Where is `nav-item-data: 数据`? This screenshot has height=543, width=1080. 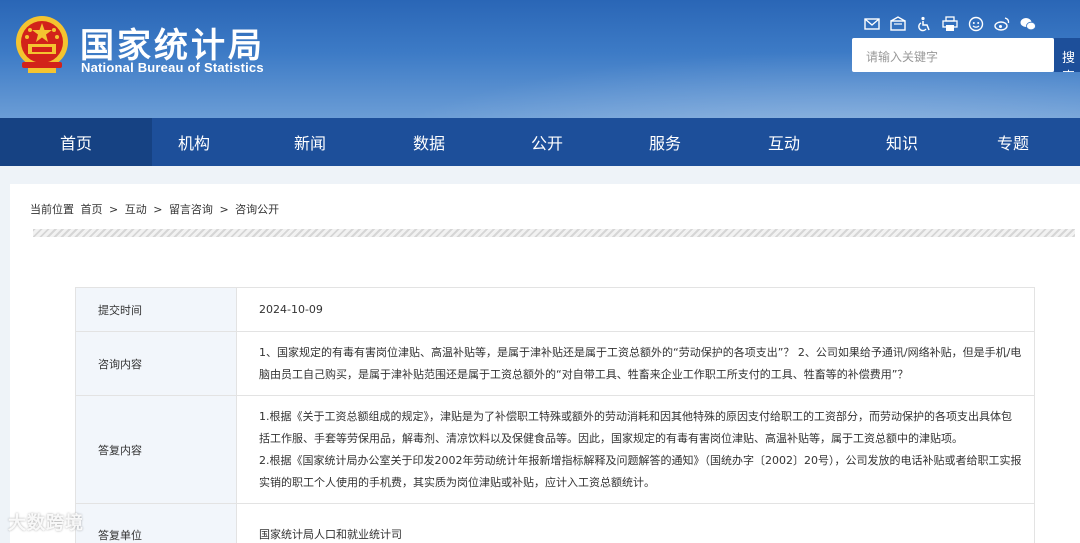 nav-item-data: 数据 is located at coordinates (429, 142).